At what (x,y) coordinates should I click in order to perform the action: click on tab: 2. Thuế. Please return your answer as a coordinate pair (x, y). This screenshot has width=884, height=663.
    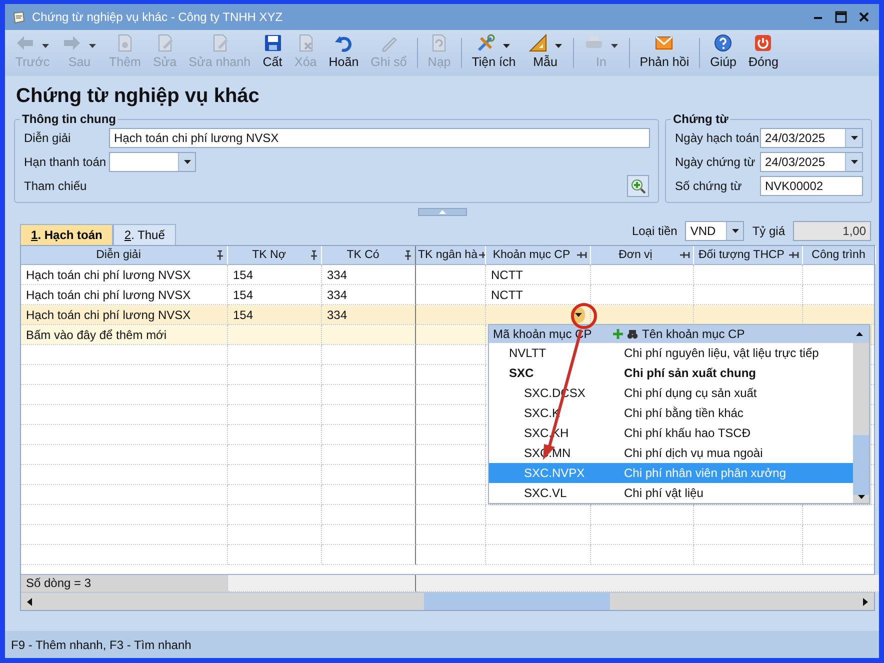
    Looking at the image, I should click on (144, 234).